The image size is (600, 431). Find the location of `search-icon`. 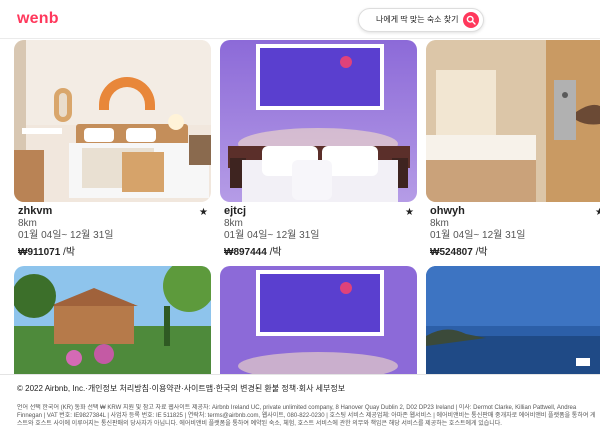

search-icon is located at coordinates (471, 20).